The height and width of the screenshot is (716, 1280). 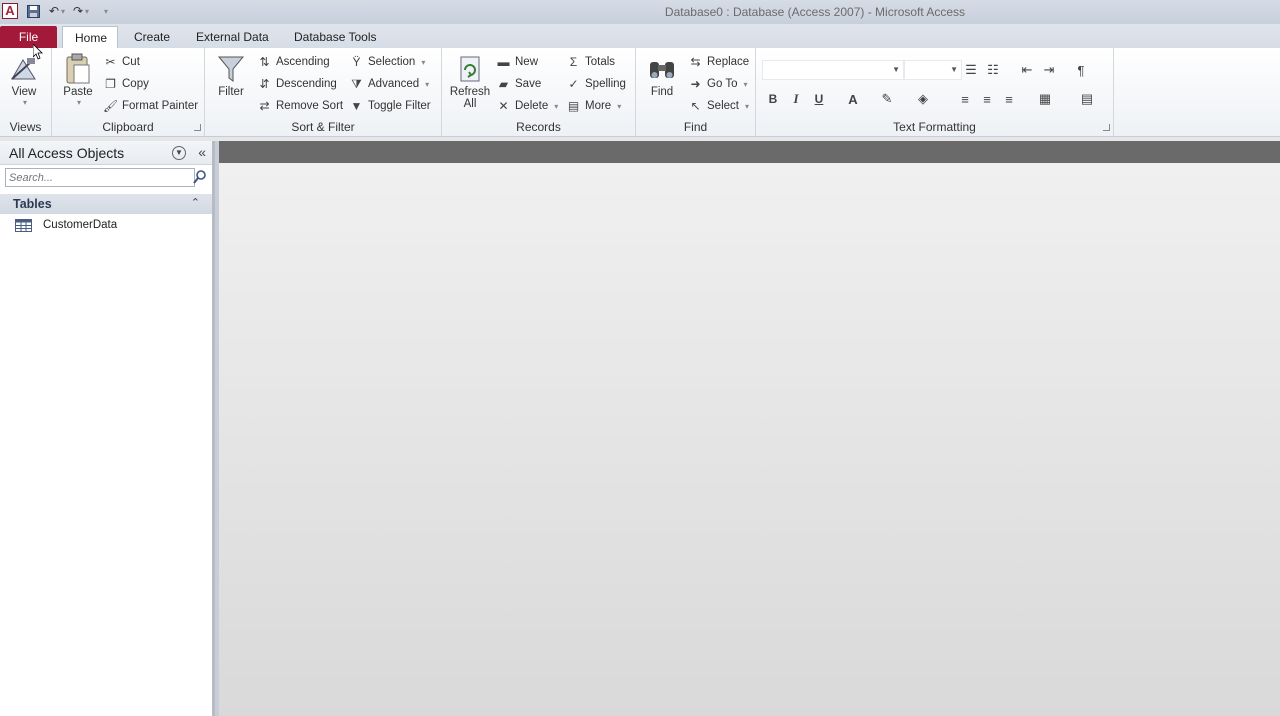 I want to click on bold-button: B, so click(x=773, y=99).